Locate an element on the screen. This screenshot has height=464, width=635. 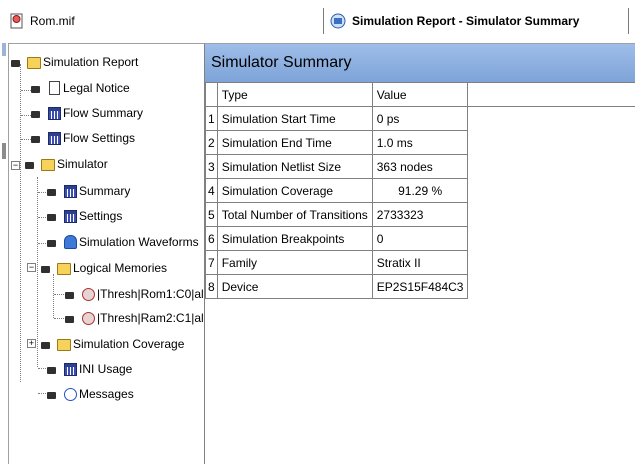
tab-separator is located at coordinates (628, 21).